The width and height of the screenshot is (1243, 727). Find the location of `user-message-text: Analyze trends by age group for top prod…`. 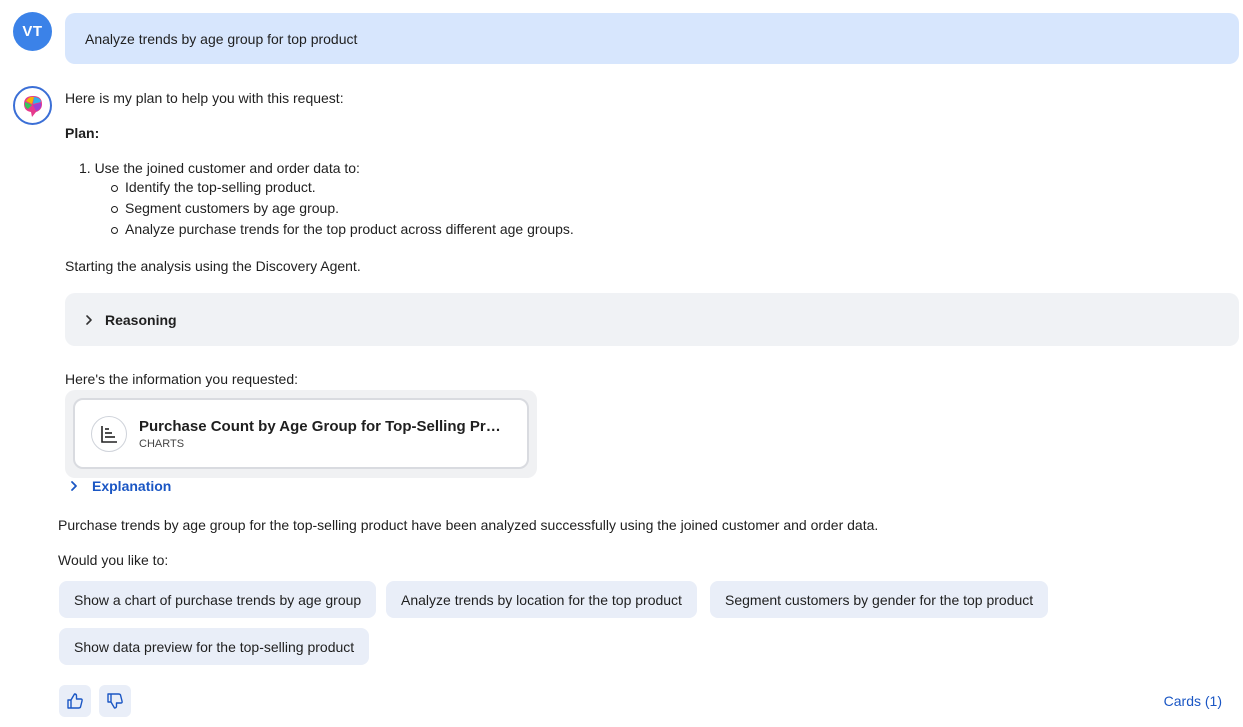

user-message-text: Analyze trends by age group for top prod… is located at coordinates (221, 38).